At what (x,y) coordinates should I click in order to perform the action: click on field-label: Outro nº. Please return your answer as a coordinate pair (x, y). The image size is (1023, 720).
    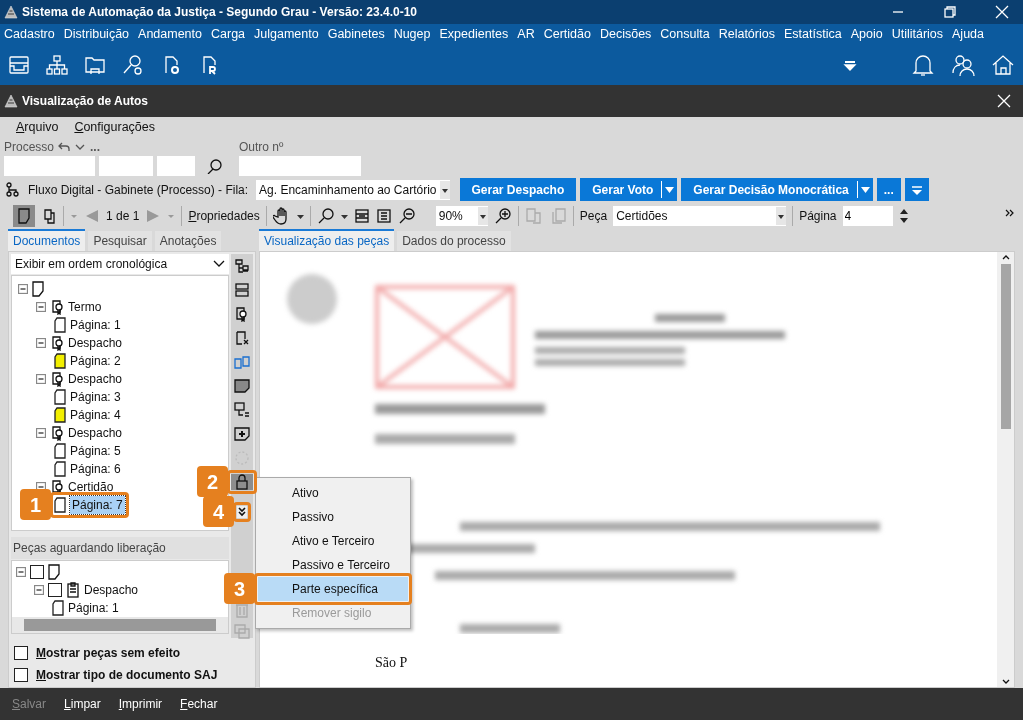
    Looking at the image, I should click on (262, 147).